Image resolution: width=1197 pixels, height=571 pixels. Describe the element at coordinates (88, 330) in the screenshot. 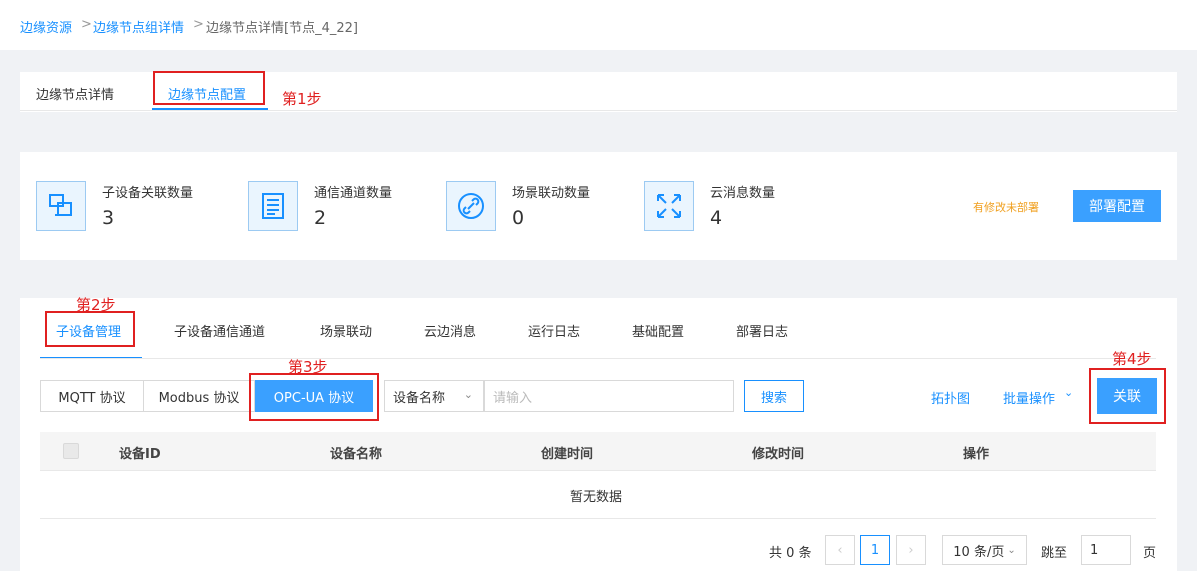

I see `tab-subdevice-management: 子设备管理` at that location.